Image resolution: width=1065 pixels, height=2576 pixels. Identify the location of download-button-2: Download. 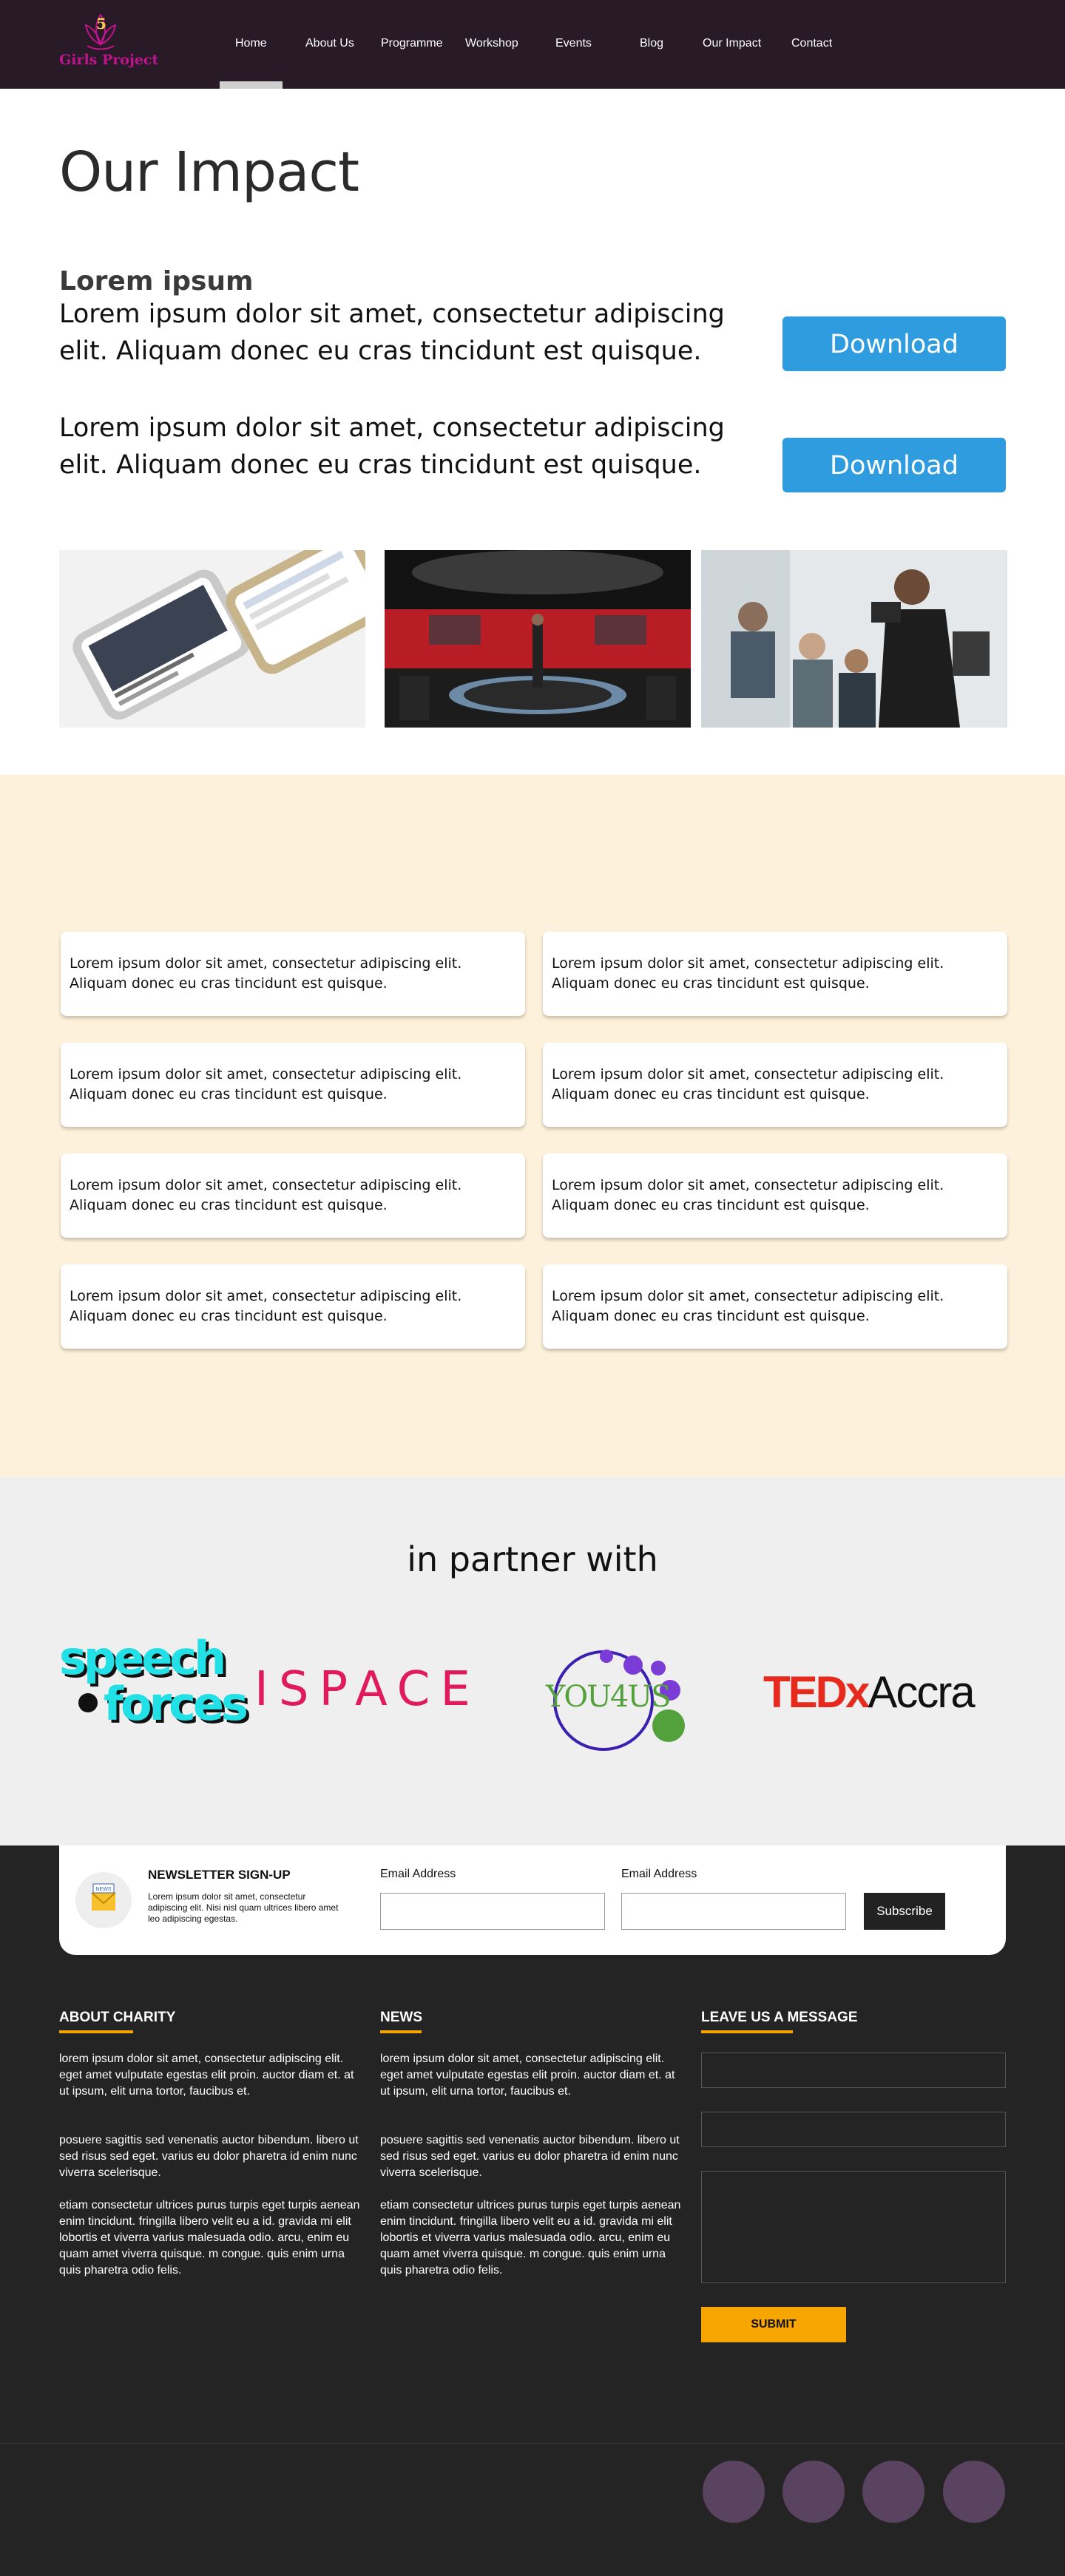
(894, 465).